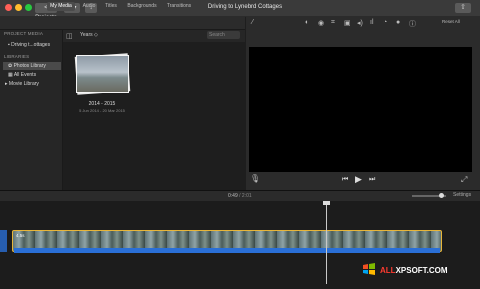 The height and width of the screenshot is (289, 480). I want to click on skip-back-icon: ⏮, so click(345, 180).